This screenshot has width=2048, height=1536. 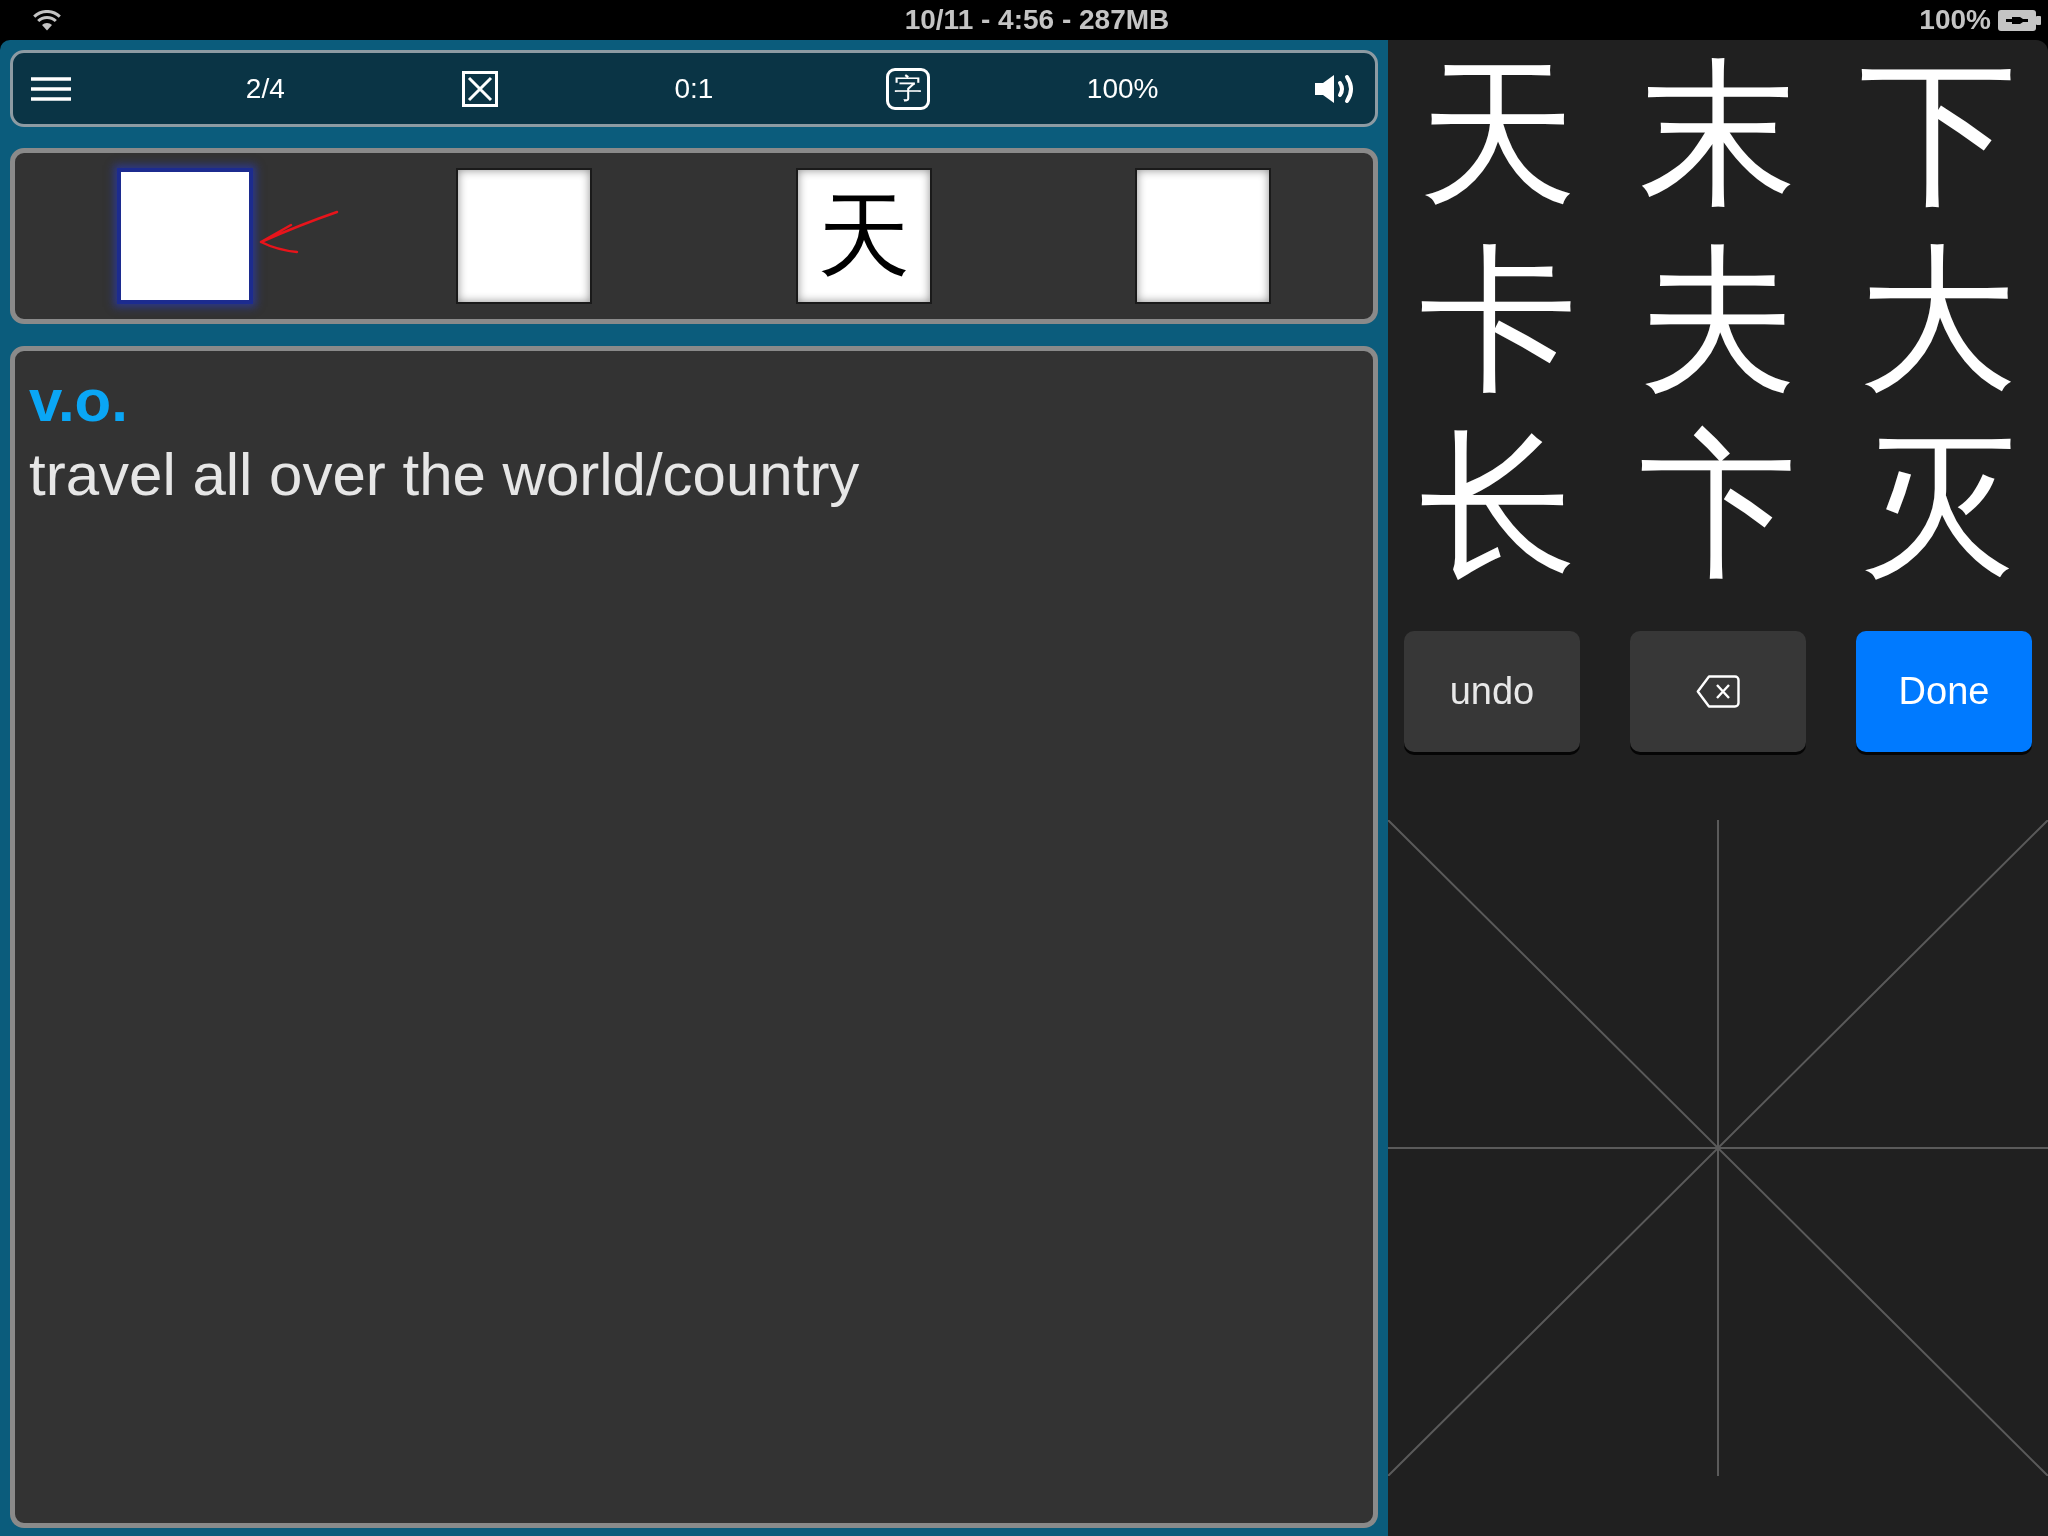 What do you see at coordinates (479, 88) in the screenshot?
I see `cross-square-icon` at bounding box center [479, 88].